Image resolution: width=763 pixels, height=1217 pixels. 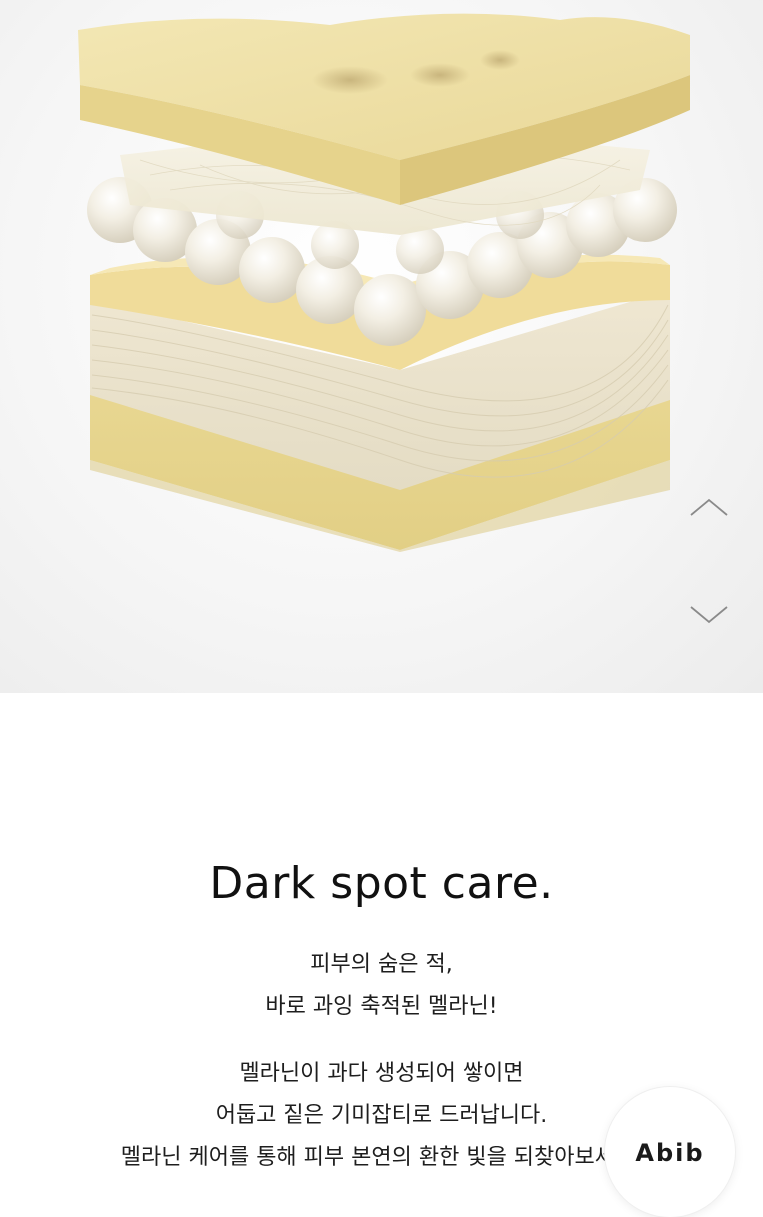 What do you see at coordinates (381, 964) in the screenshot?
I see `intro-line: 피부의 숨은 적,` at bounding box center [381, 964].